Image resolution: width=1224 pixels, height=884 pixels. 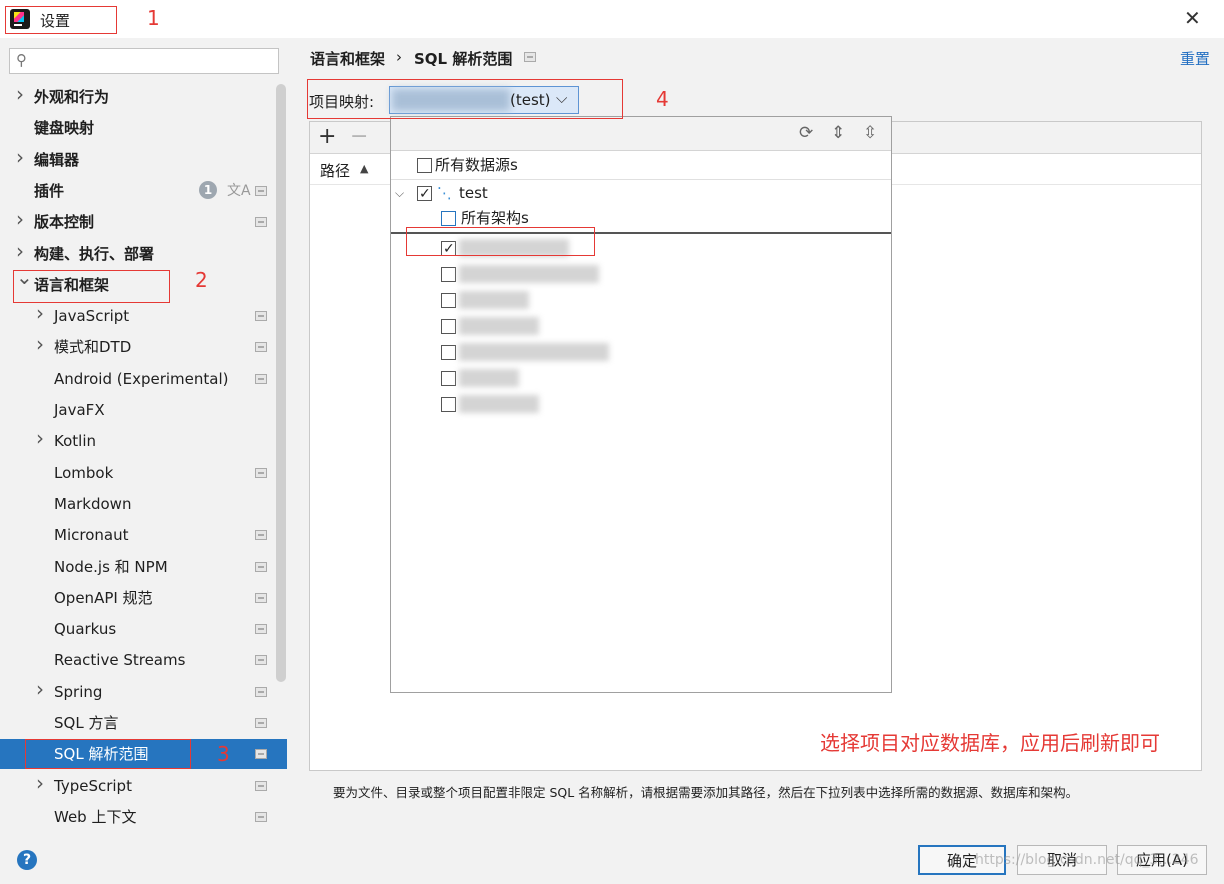 What do you see at coordinates (1195, 58) in the screenshot?
I see `reset-link: 重置` at bounding box center [1195, 58].